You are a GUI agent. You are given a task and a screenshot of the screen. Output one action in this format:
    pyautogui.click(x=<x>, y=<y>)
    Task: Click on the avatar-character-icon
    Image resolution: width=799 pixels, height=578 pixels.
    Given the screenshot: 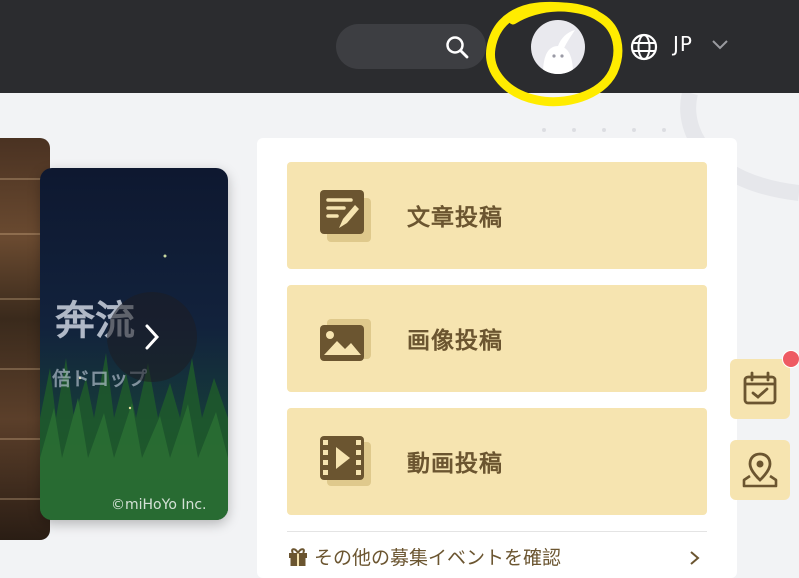 What is the action you would take?
    pyautogui.click(x=559, y=52)
    